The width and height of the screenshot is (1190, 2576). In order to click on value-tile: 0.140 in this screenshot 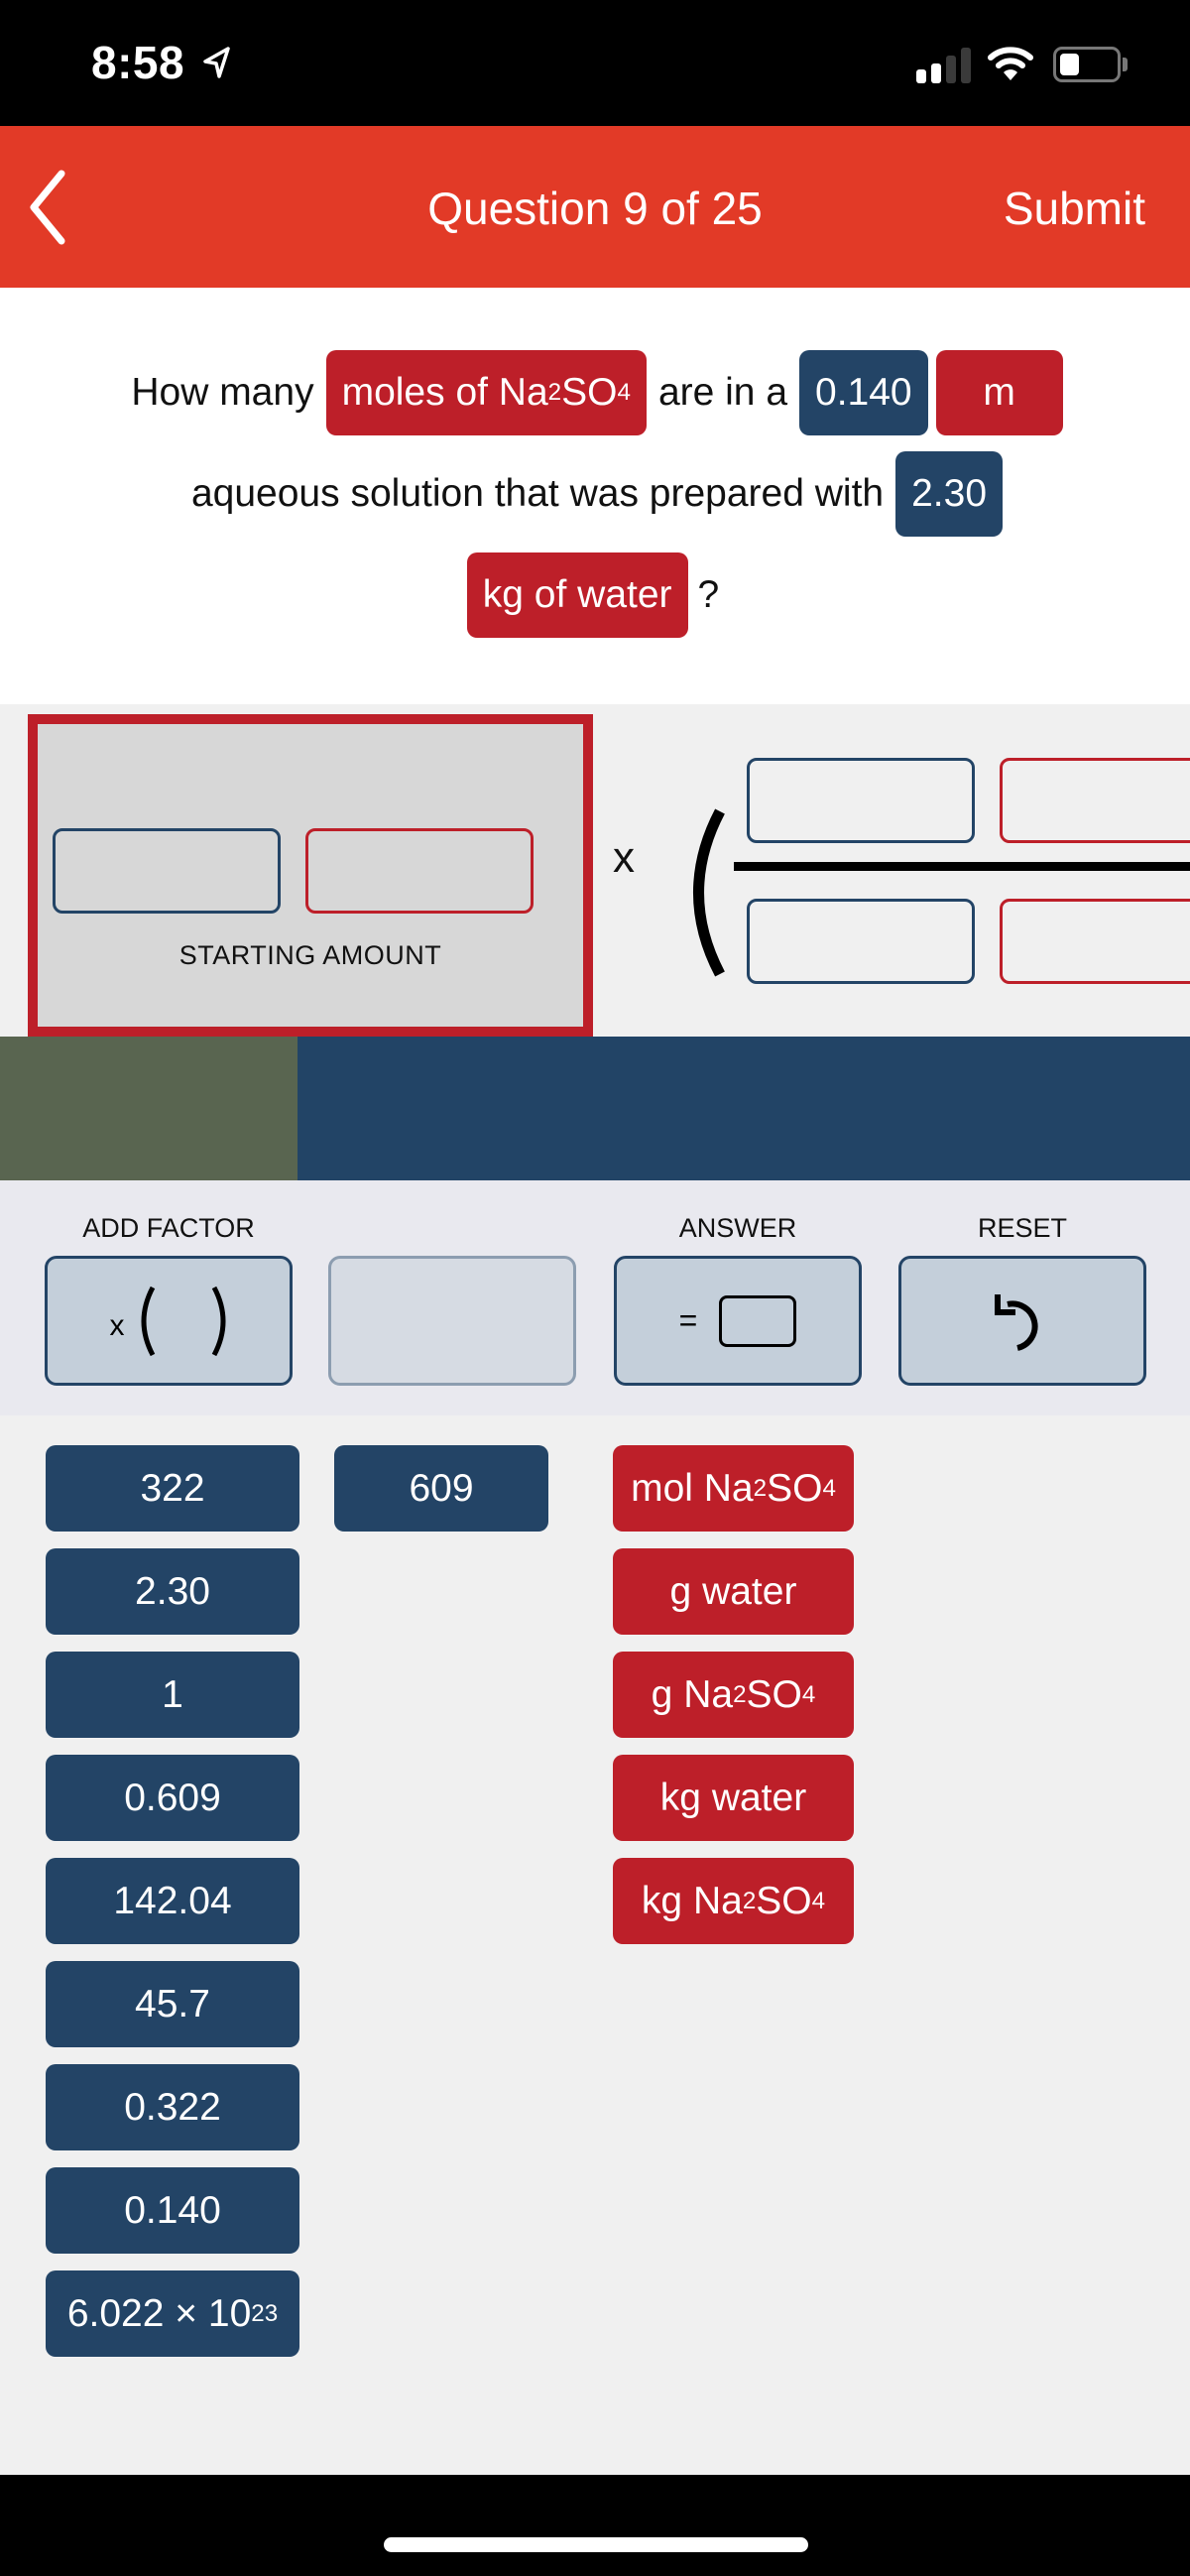, I will do `click(172, 2210)`.